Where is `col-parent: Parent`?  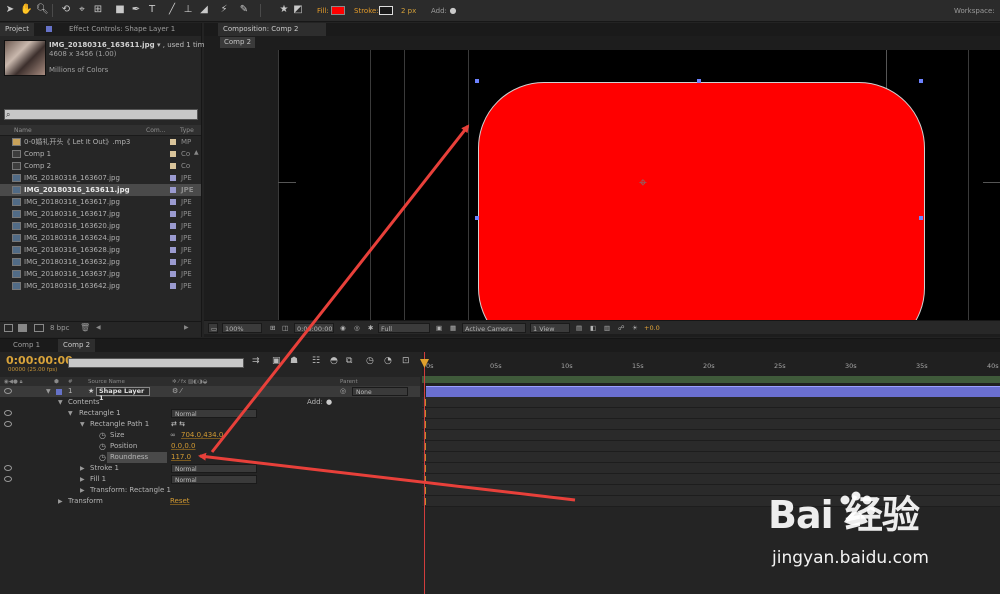
col-parent: Parent is located at coordinates (349, 382).